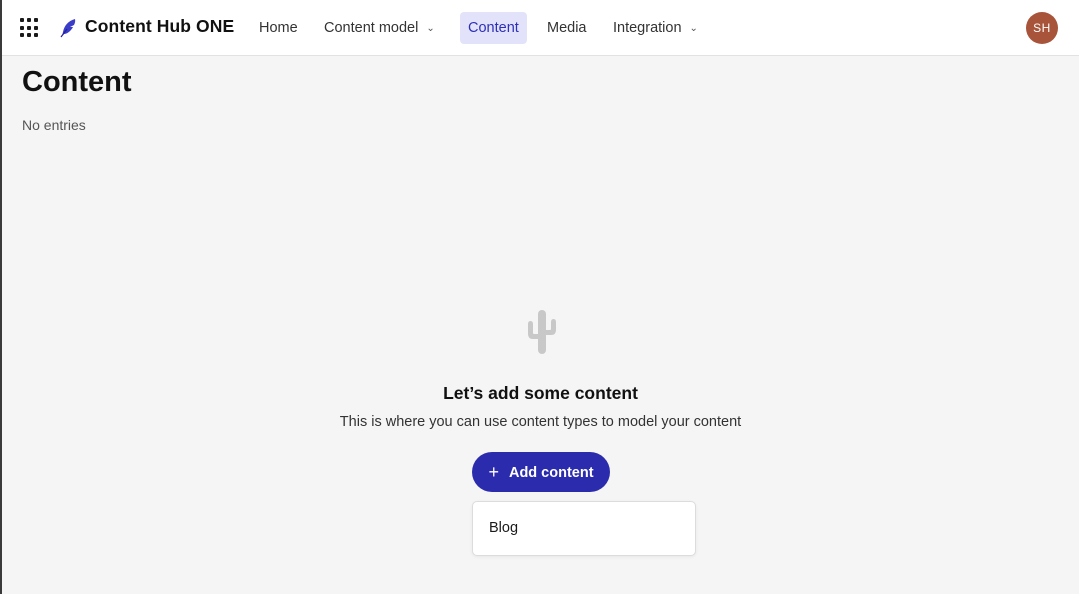 The height and width of the screenshot is (594, 1079). What do you see at coordinates (1042, 28) in the screenshot?
I see `user-avatar: SH` at bounding box center [1042, 28].